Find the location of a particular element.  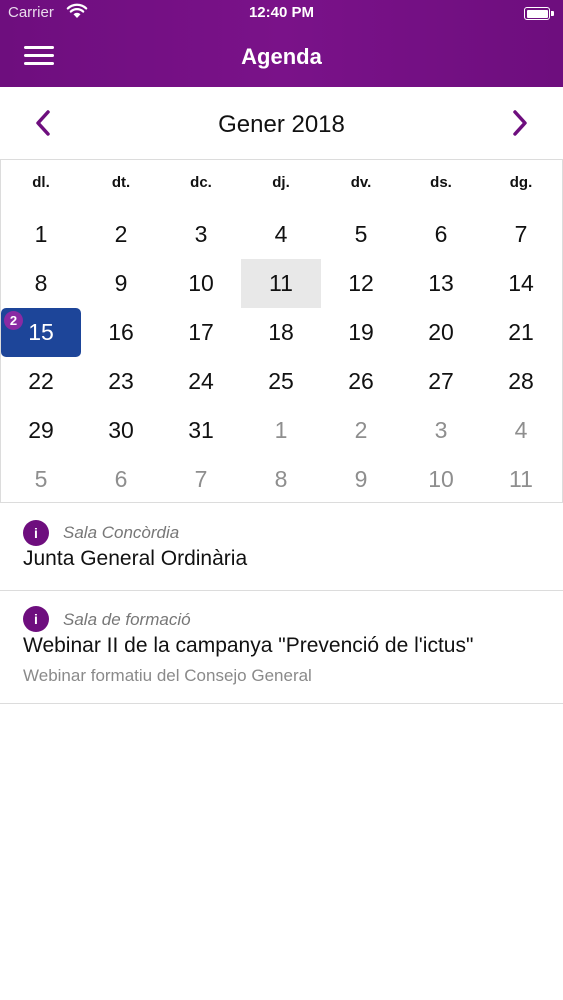

day-number: 24 is located at coordinates (201, 381).